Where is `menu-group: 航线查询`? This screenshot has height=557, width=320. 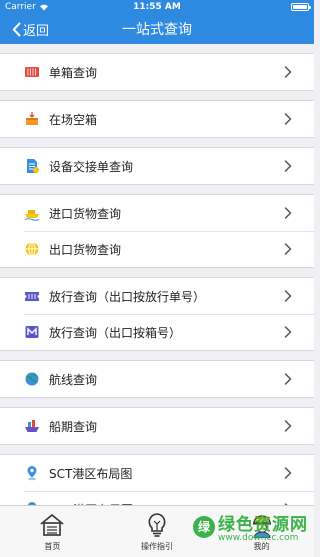 menu-group: 航线查询 is located at coordinates (157, 379).